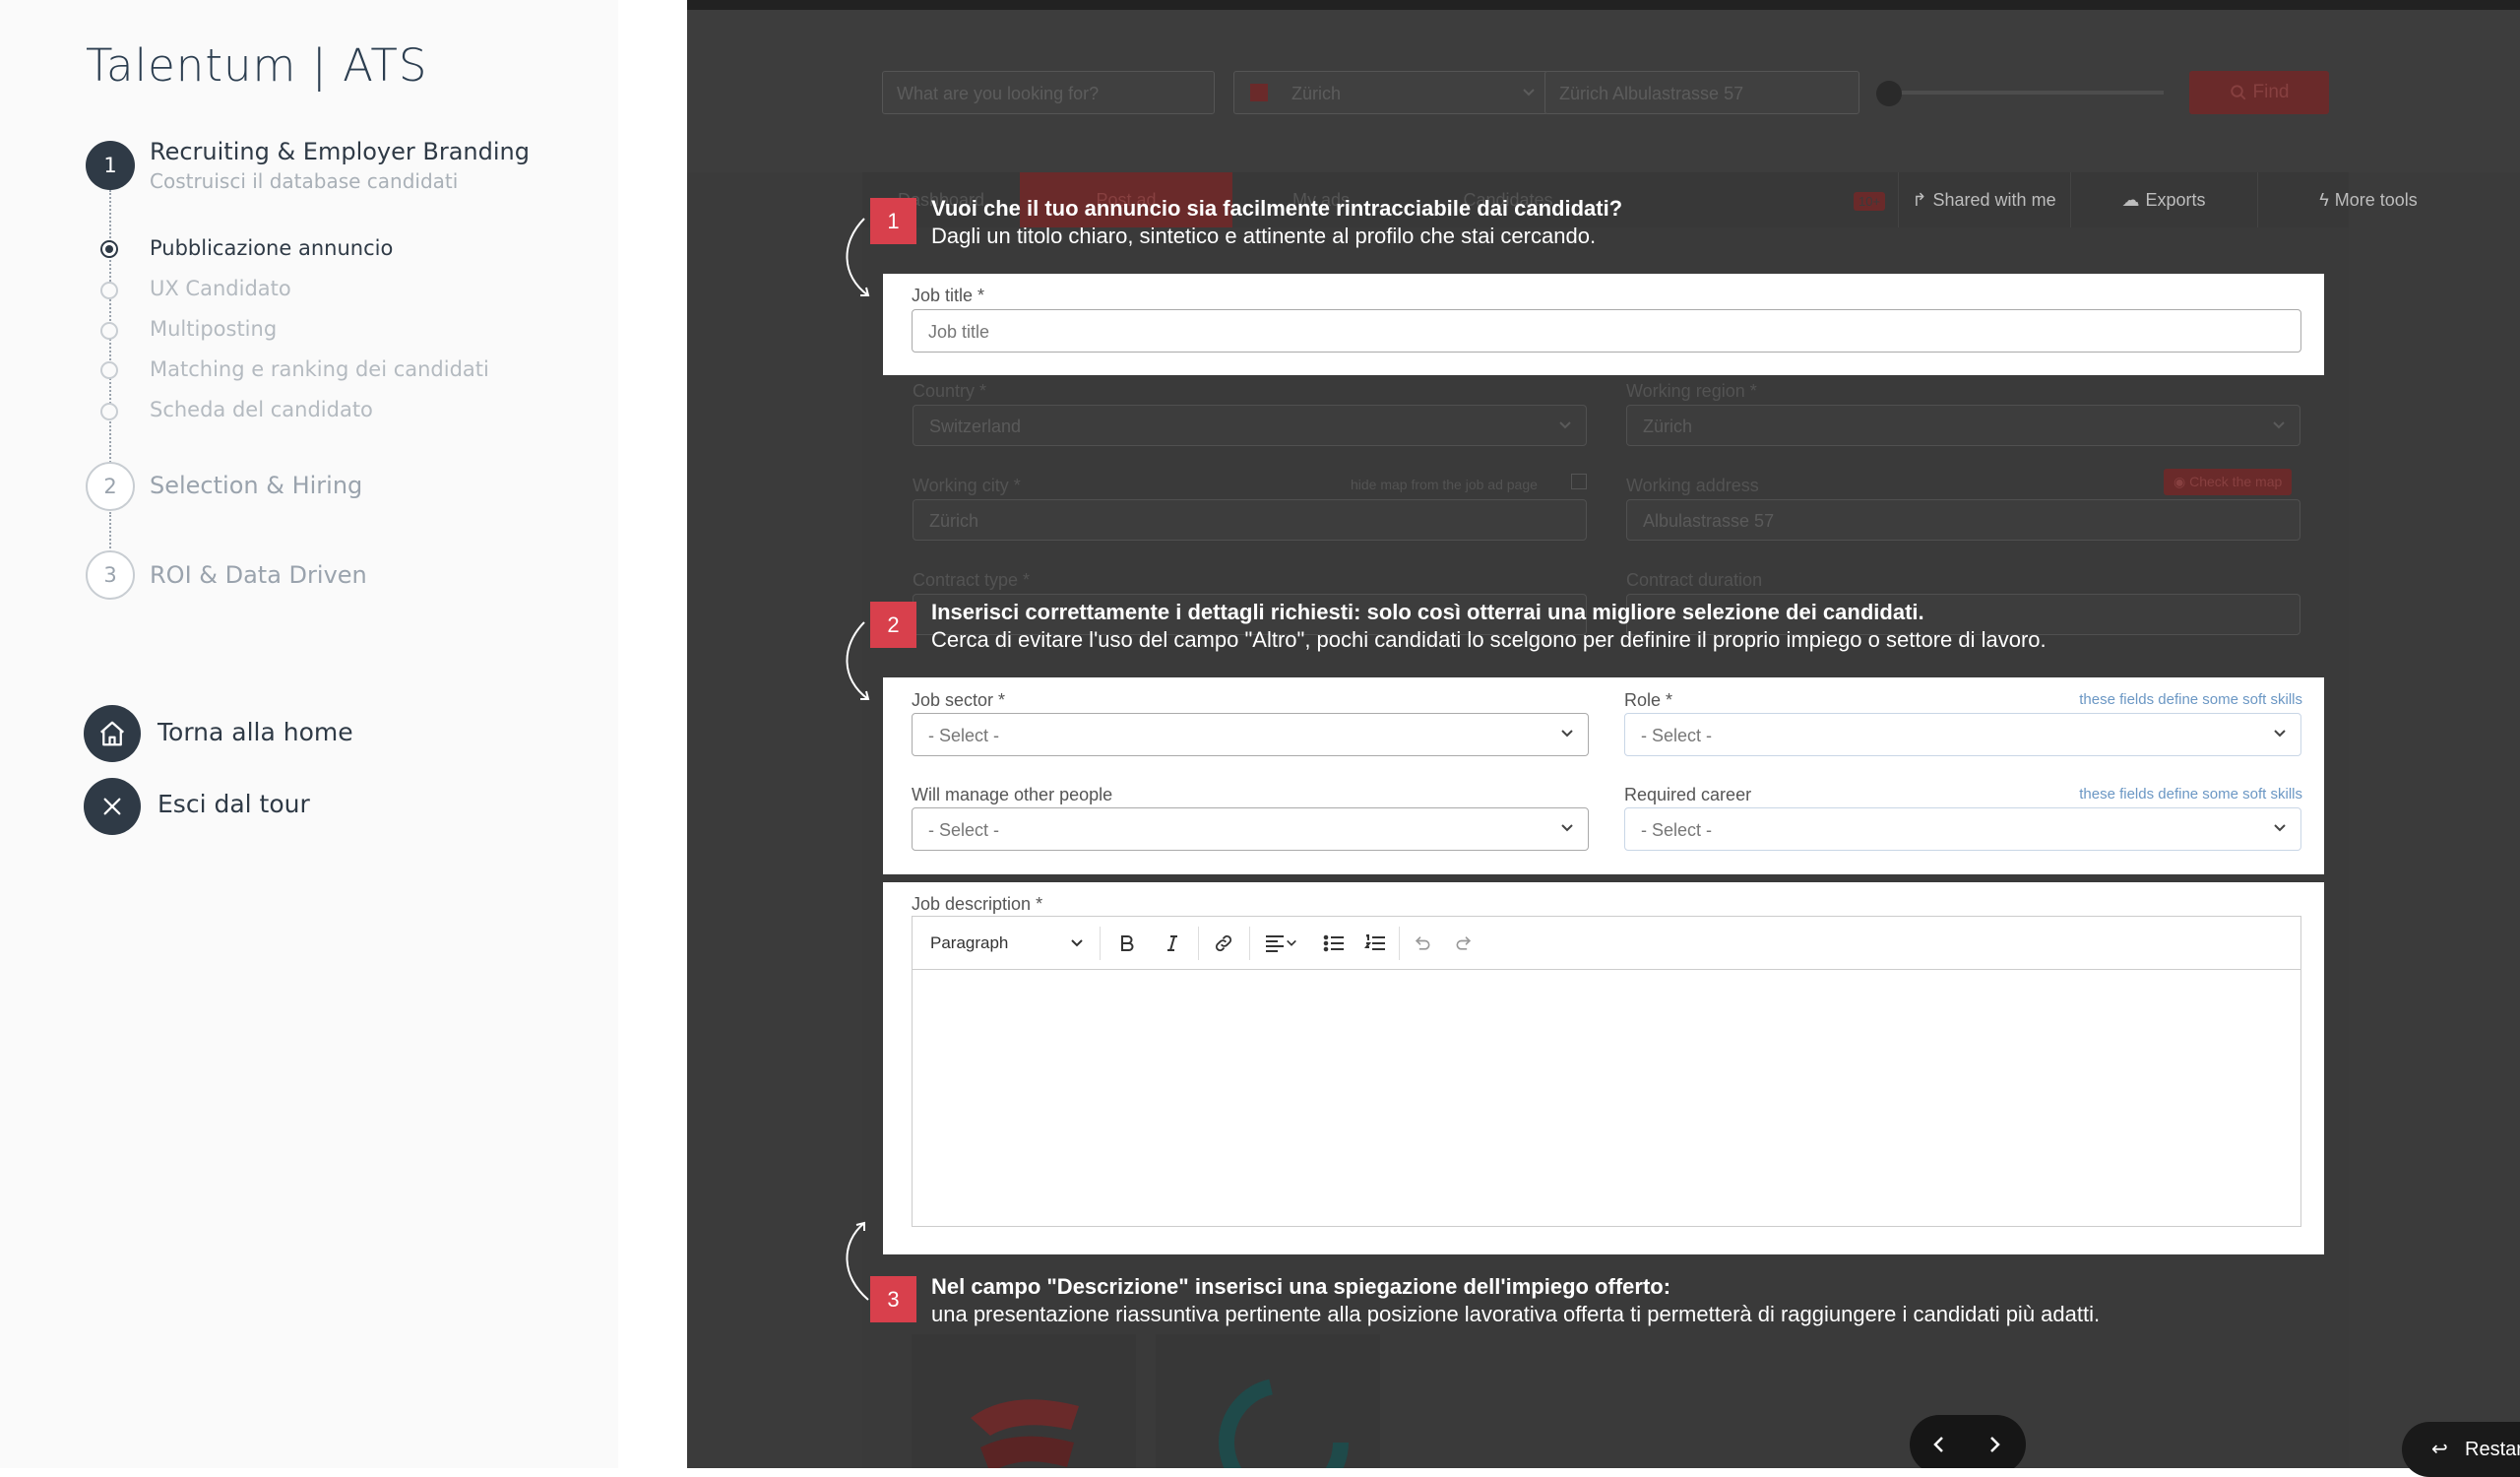 This screenshot has width=2520, height=1477. I want to click on map-pin-icon: ◉, so click(2182, 482).